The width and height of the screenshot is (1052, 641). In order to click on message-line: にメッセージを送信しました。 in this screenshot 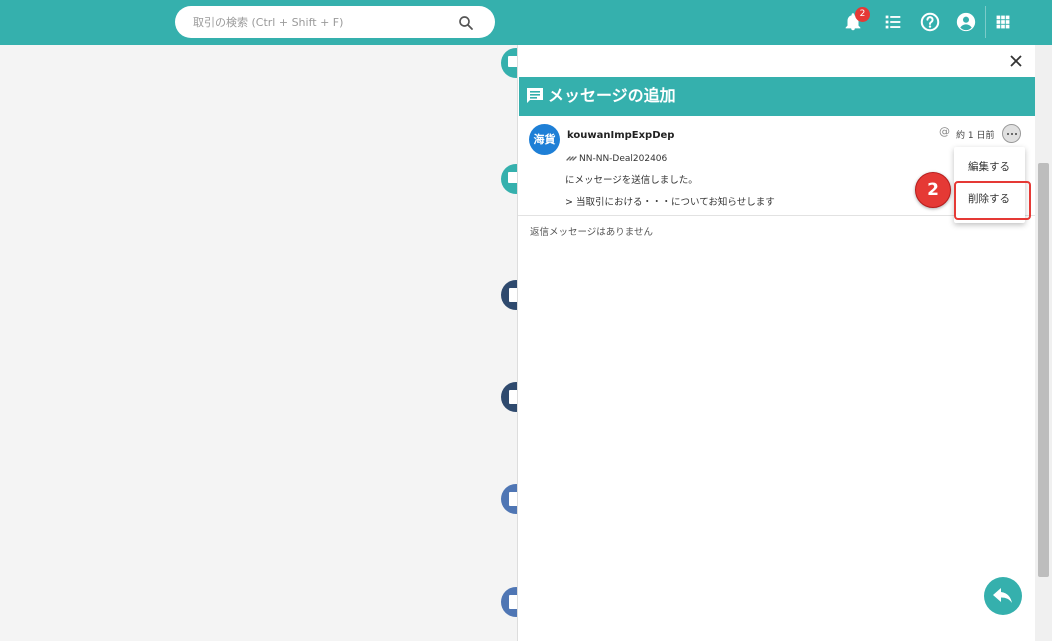, I will do `click(631, 180)`.